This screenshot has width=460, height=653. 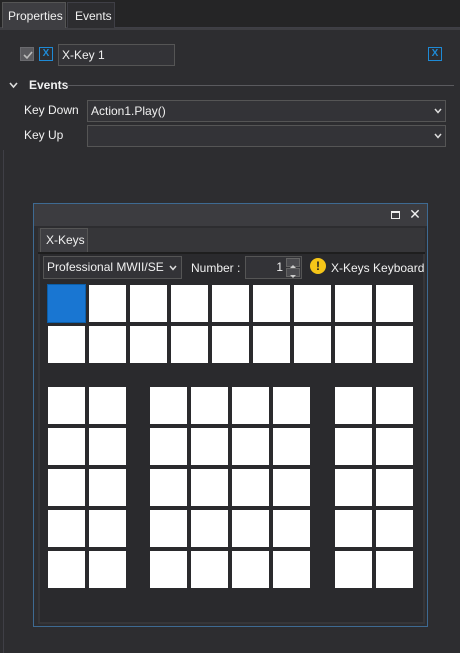 I want to click on section-divider, so click(x=260, y=85).